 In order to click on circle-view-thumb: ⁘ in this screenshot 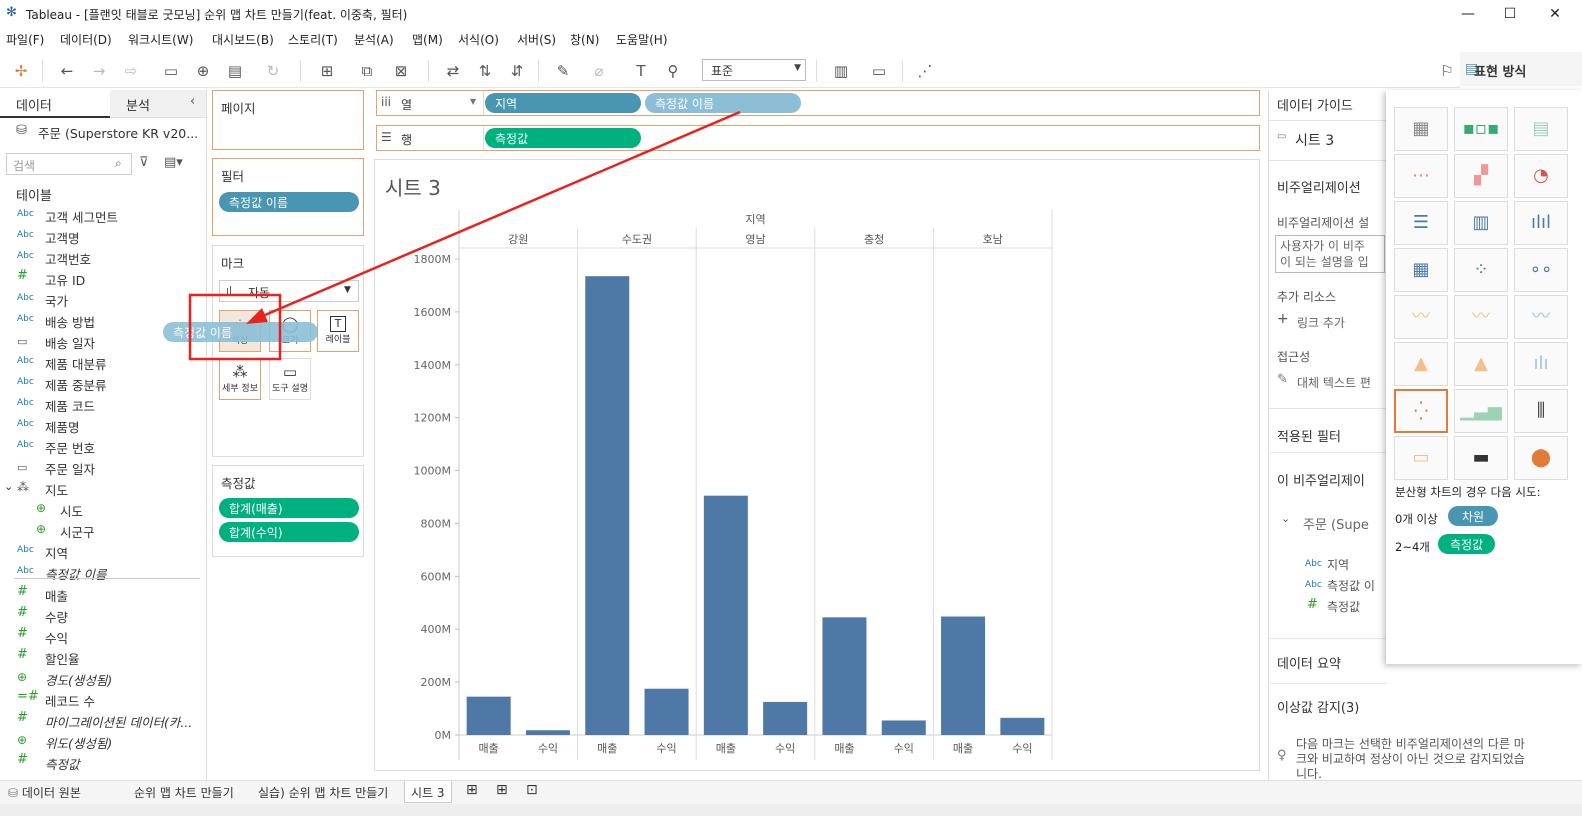, I will do `click(1481, 270)`.